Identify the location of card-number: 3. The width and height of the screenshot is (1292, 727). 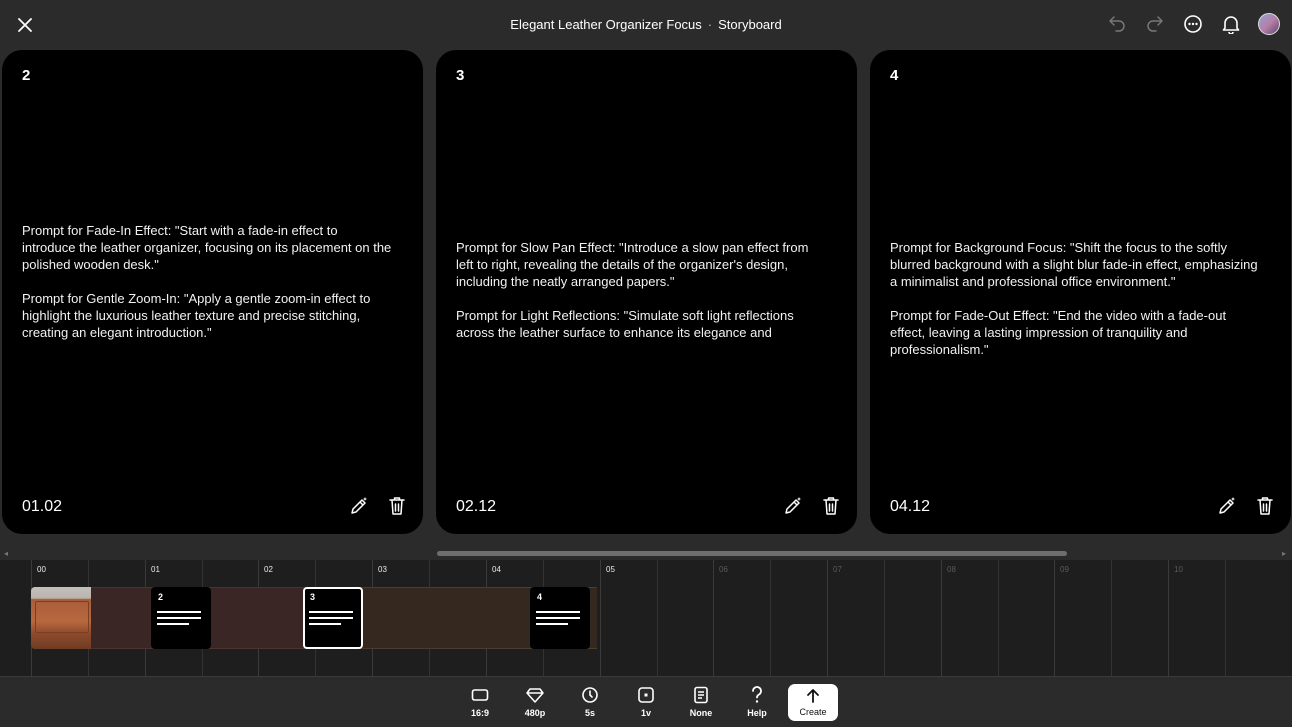
(460, 75).